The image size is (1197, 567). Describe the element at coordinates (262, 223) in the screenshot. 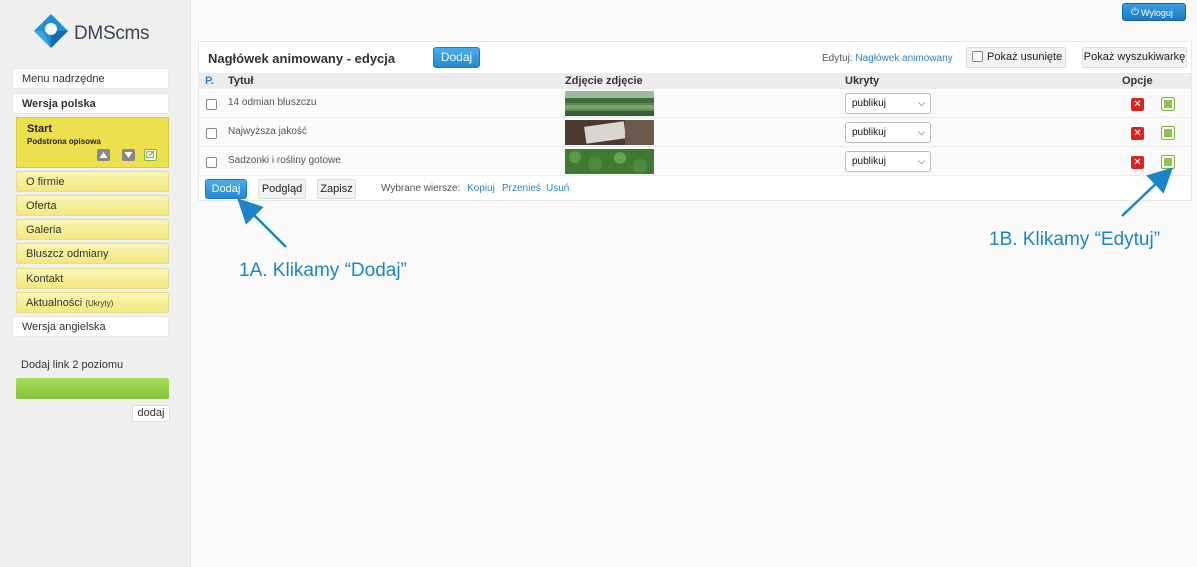

I see `arrow-a` at that location.